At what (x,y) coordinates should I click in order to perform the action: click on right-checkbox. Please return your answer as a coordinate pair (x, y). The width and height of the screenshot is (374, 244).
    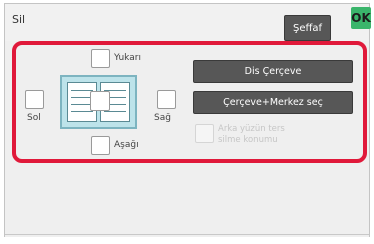
    Looking at the image, I should click on (166, 99).